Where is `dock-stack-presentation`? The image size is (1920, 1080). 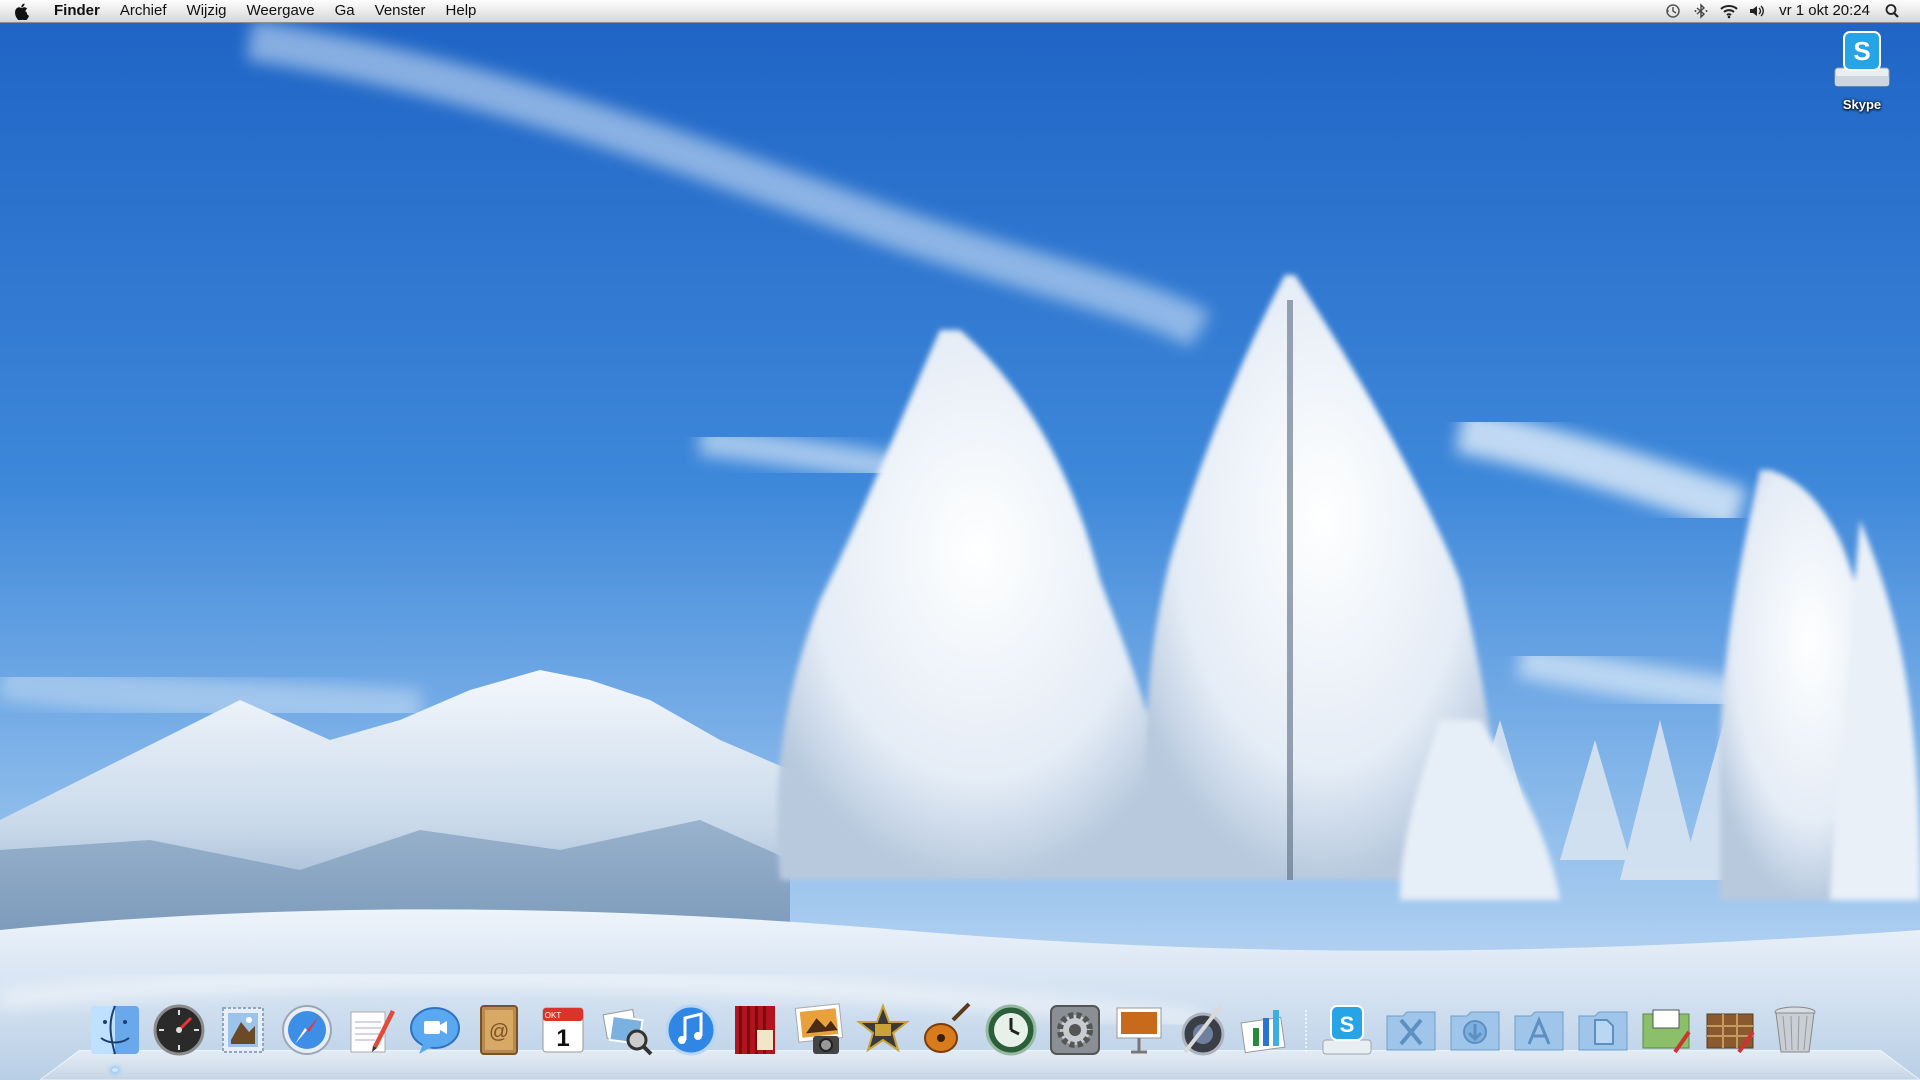
dock-stack-presentation is located at coordinates (1667, 1030).